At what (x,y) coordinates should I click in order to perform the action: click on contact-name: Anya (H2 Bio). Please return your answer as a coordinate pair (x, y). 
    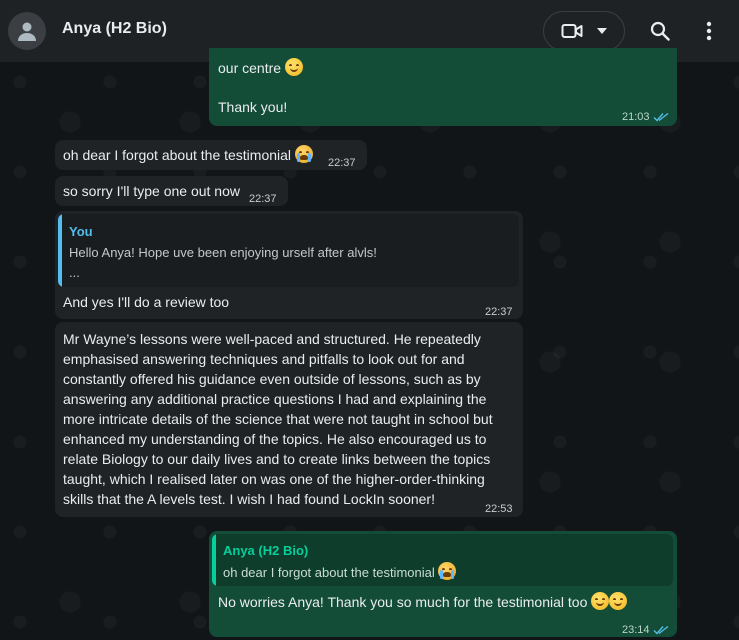
    Looking at the image, I should click on (114, 29).